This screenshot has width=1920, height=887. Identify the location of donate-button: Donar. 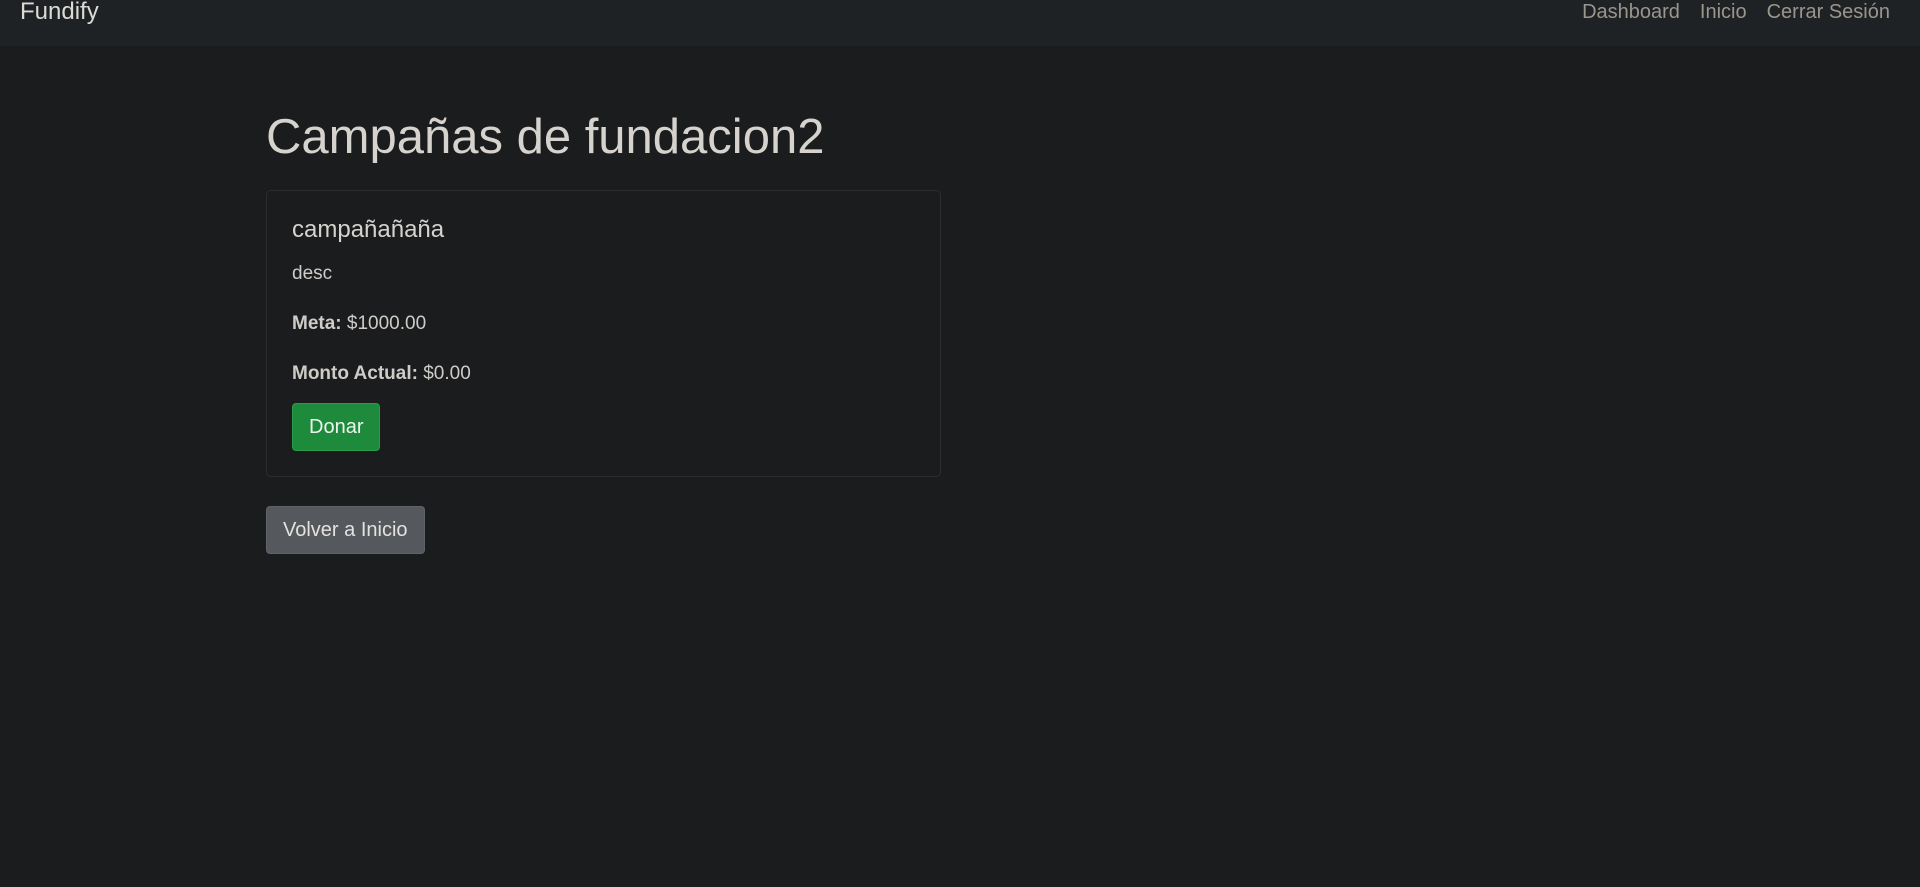
(336, 427).